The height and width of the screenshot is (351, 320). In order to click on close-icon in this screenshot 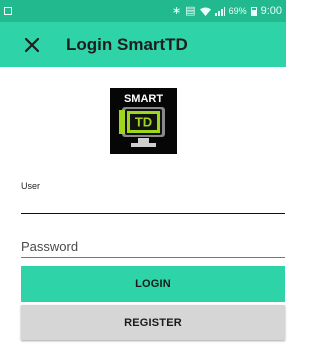, I will do `click(32, 44)`.